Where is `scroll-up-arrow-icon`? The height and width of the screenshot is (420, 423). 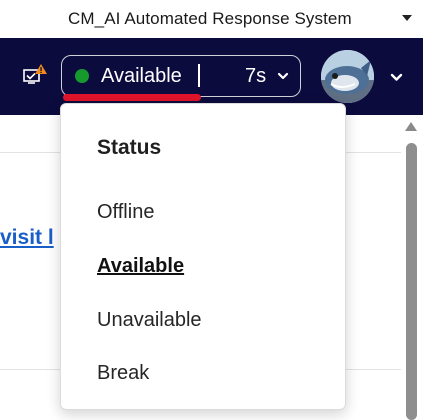 scroll-up-arrow-icon is located at coordinates (411, 126).